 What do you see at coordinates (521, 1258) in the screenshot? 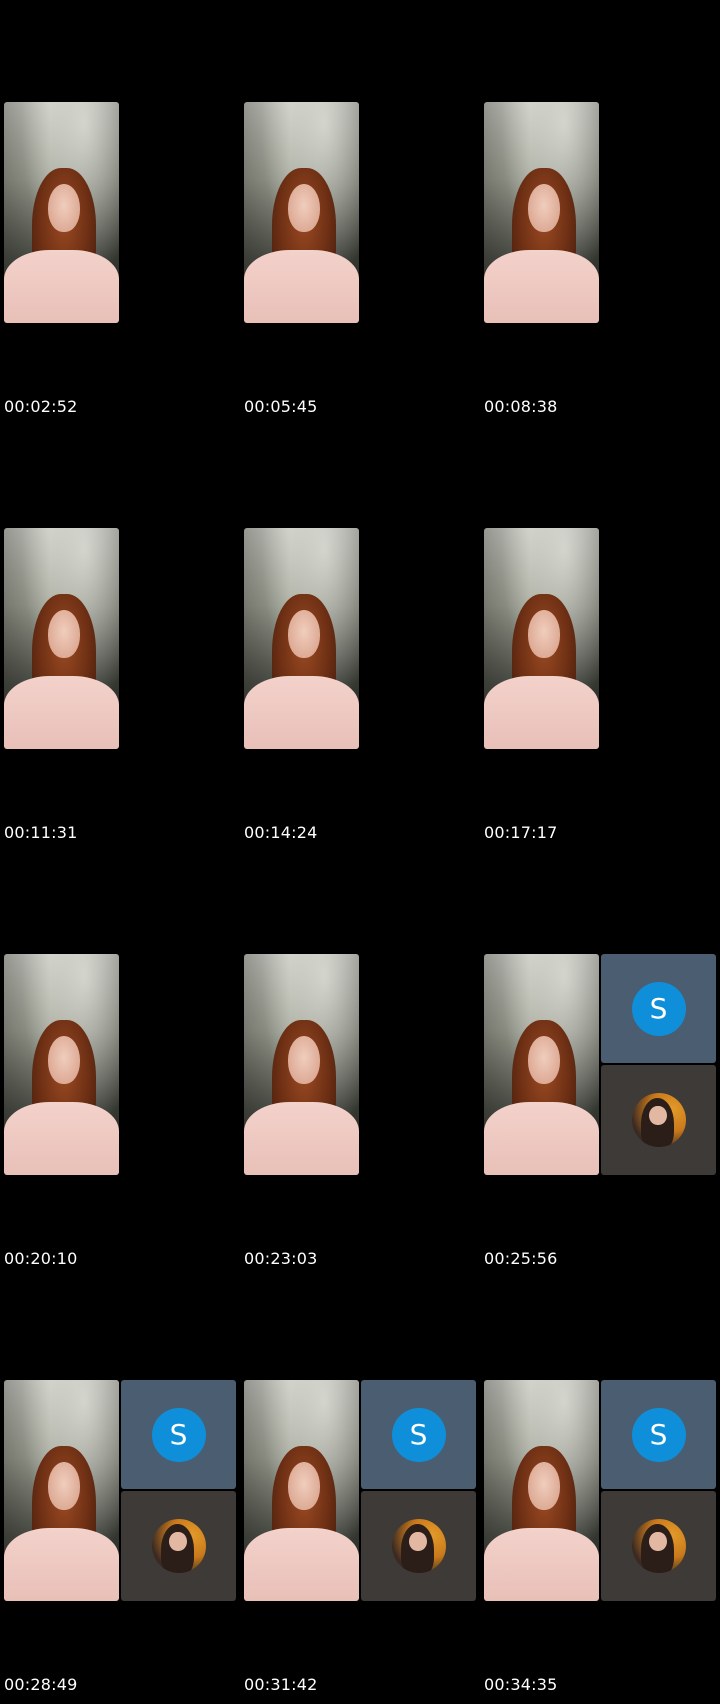
I see `timestamp-label: 00:25:56` at bounding box center [521, 1258].